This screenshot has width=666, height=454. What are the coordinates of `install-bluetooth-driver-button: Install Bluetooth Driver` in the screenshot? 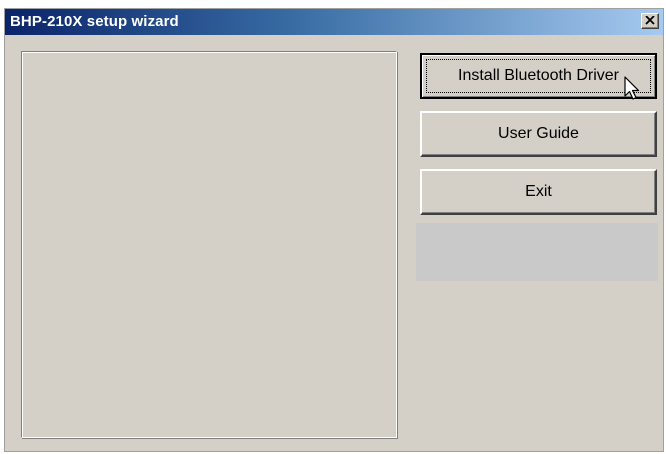 It's located at (538, 76).